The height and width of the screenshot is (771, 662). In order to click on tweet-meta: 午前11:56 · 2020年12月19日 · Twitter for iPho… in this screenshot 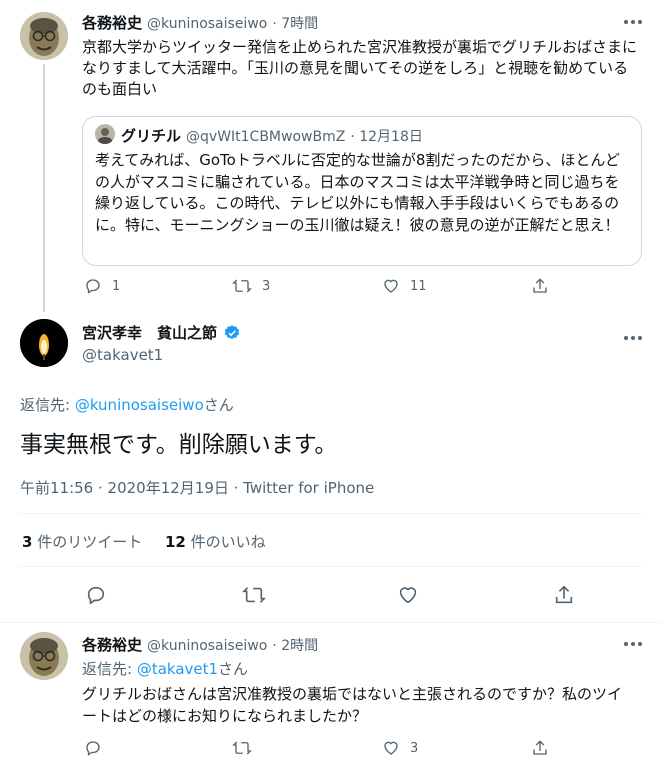, I will do `click(197, 487)`.